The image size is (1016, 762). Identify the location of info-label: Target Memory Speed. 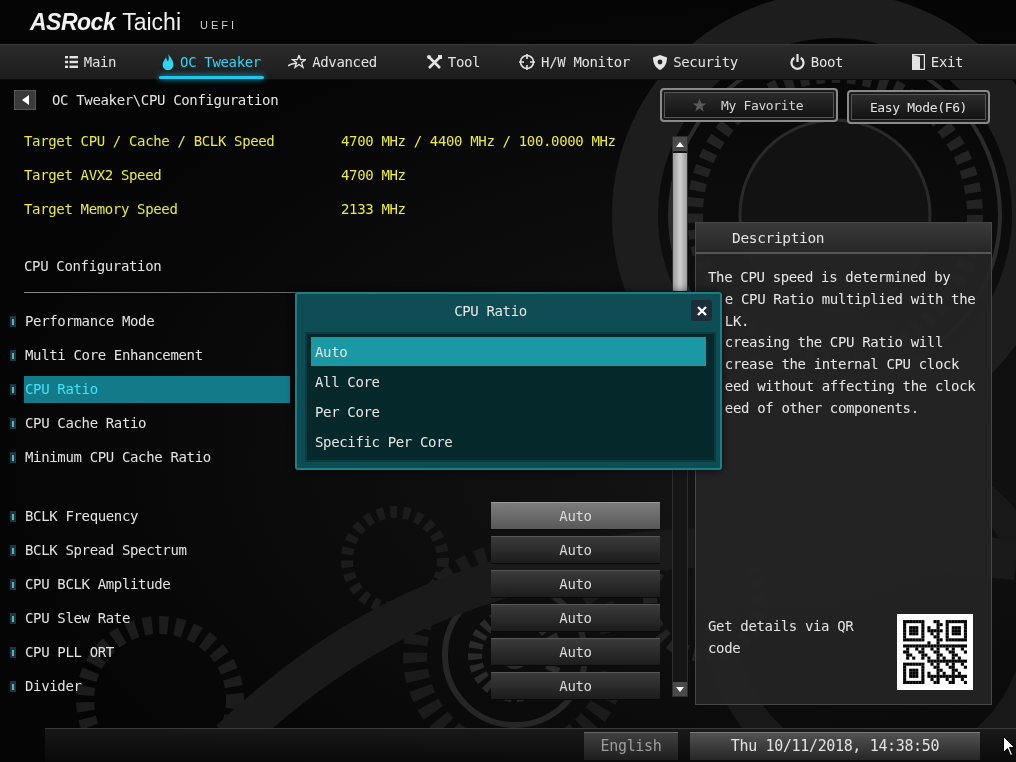
(101, 209).